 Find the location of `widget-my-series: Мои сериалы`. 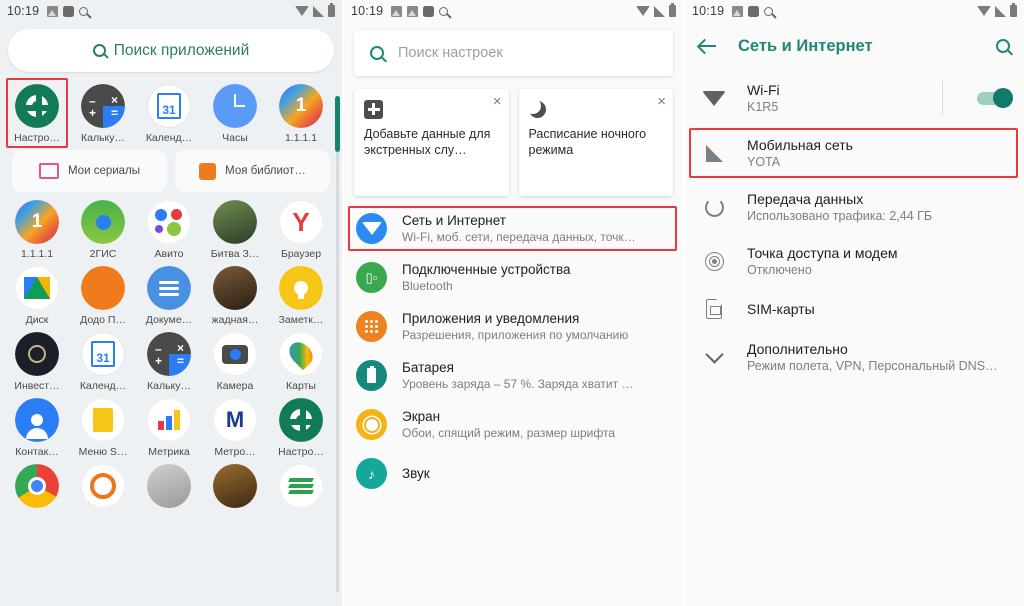

widget-my-series: Мои сериалы is located at coordinates (89, 171).